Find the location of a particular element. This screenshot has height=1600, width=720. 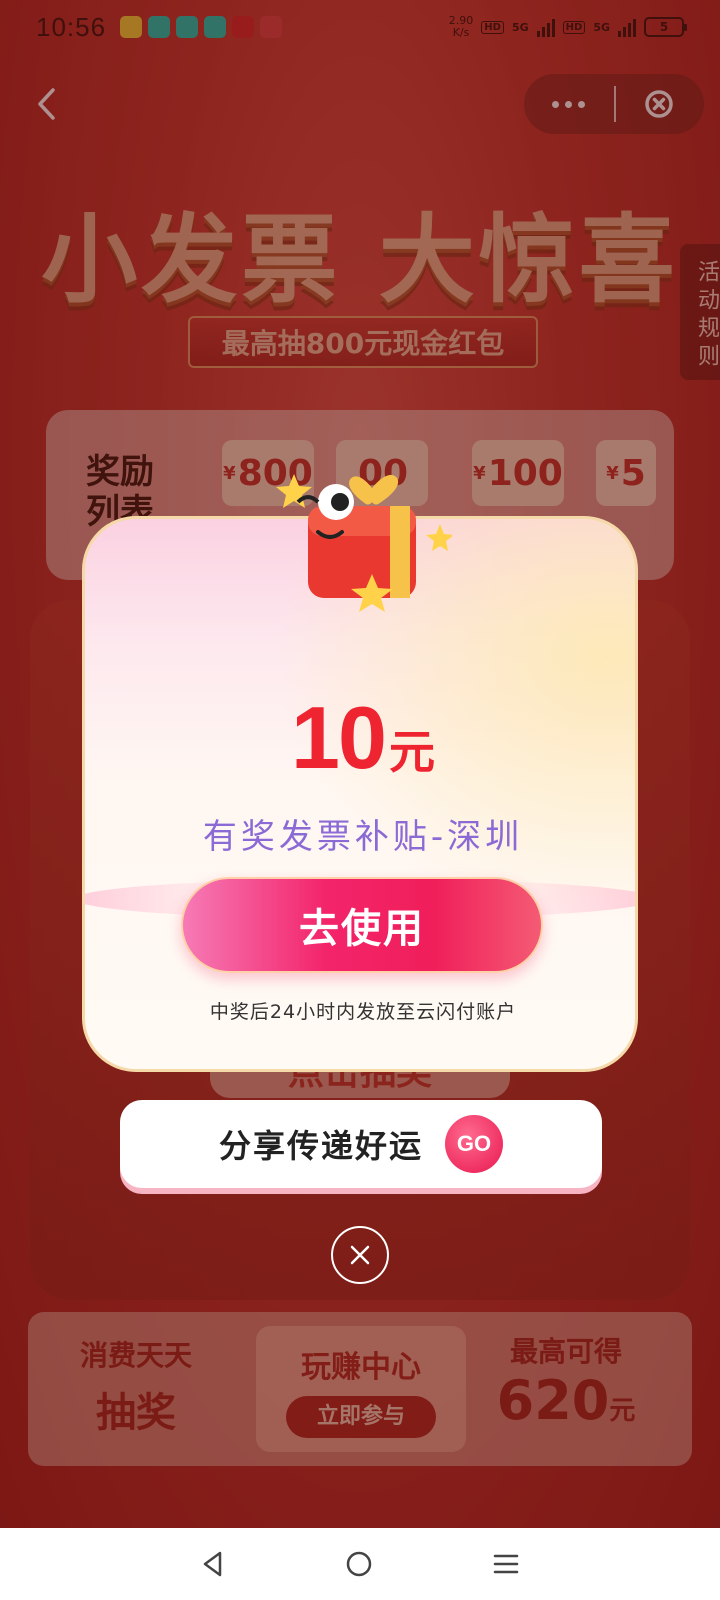

prize-amount-unit: 元 is located at coordinates (411, 752).